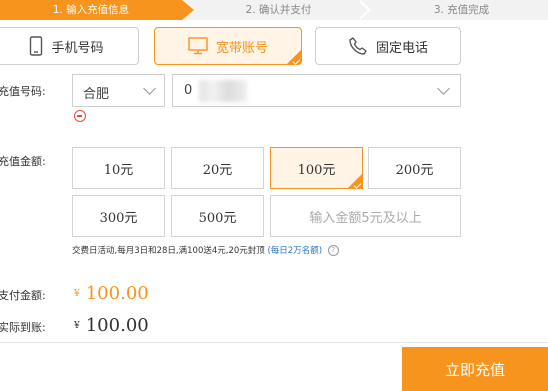 This screenshot has width=548, height=391. What do you see at coordinates (217, 216) in the screenshot?
I see `amount-option-500: 500元` at bounding box center [217, 216].